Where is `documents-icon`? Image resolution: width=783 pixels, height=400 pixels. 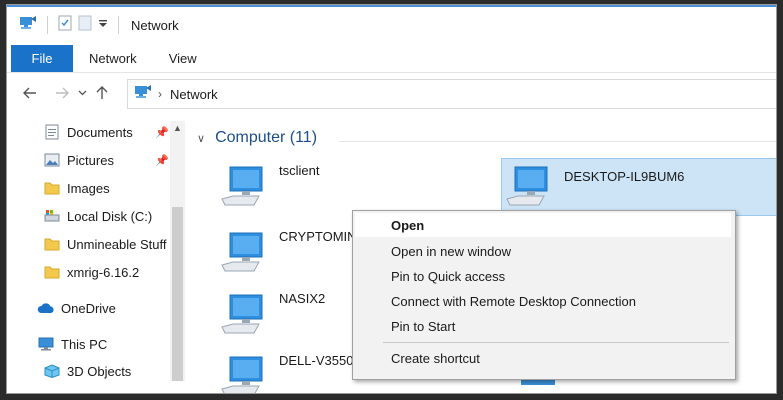 documents-icon is located at coordinates (52, 132).